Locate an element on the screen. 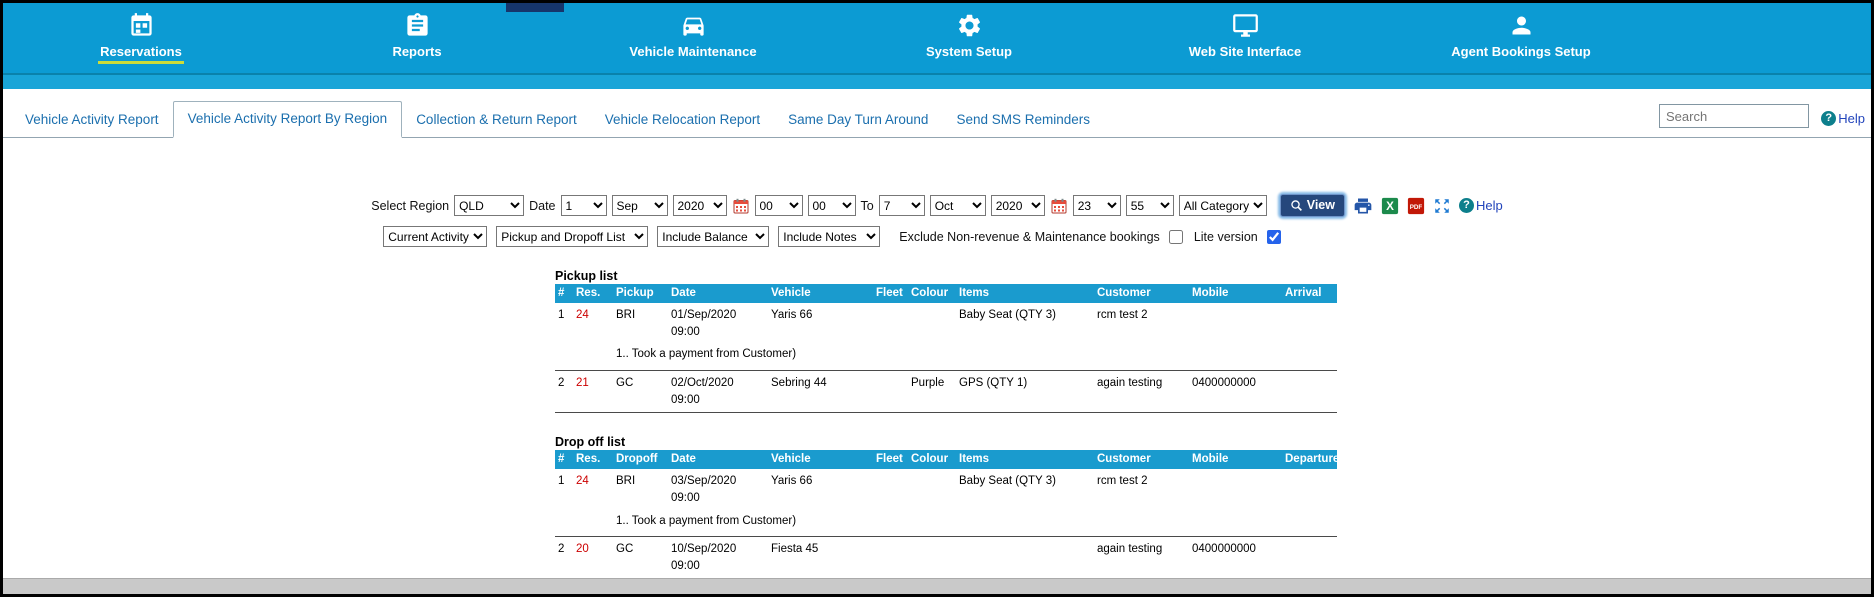  time-line: 09:00 is located at coordinates (685, 566).